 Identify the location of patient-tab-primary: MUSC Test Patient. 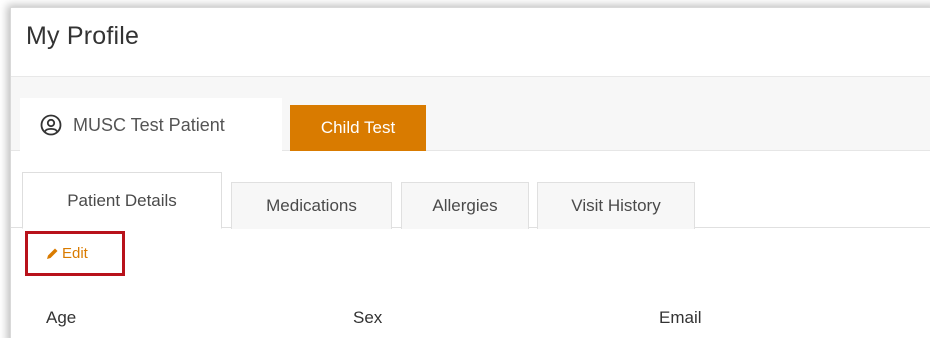
(151, 125).